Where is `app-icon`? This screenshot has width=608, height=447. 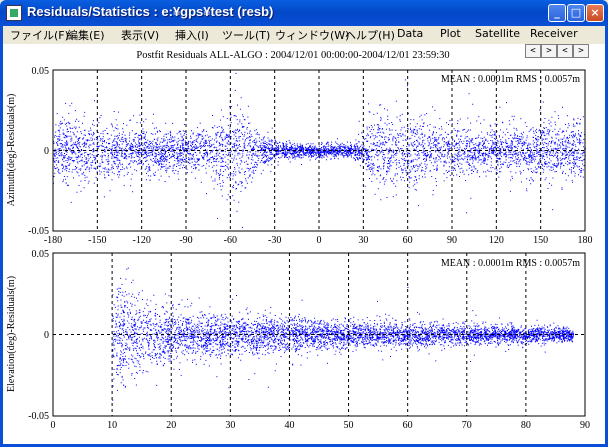
app-icon is located at coordinates (14, 13).